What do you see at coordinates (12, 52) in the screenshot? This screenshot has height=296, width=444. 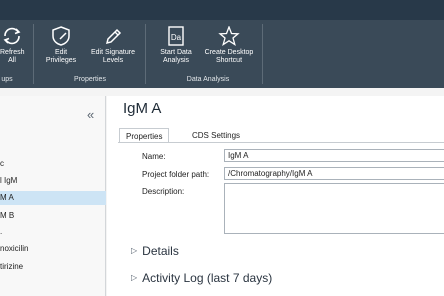 I see `refresh-label-1: Refresh` at bounding box center [12, 52].